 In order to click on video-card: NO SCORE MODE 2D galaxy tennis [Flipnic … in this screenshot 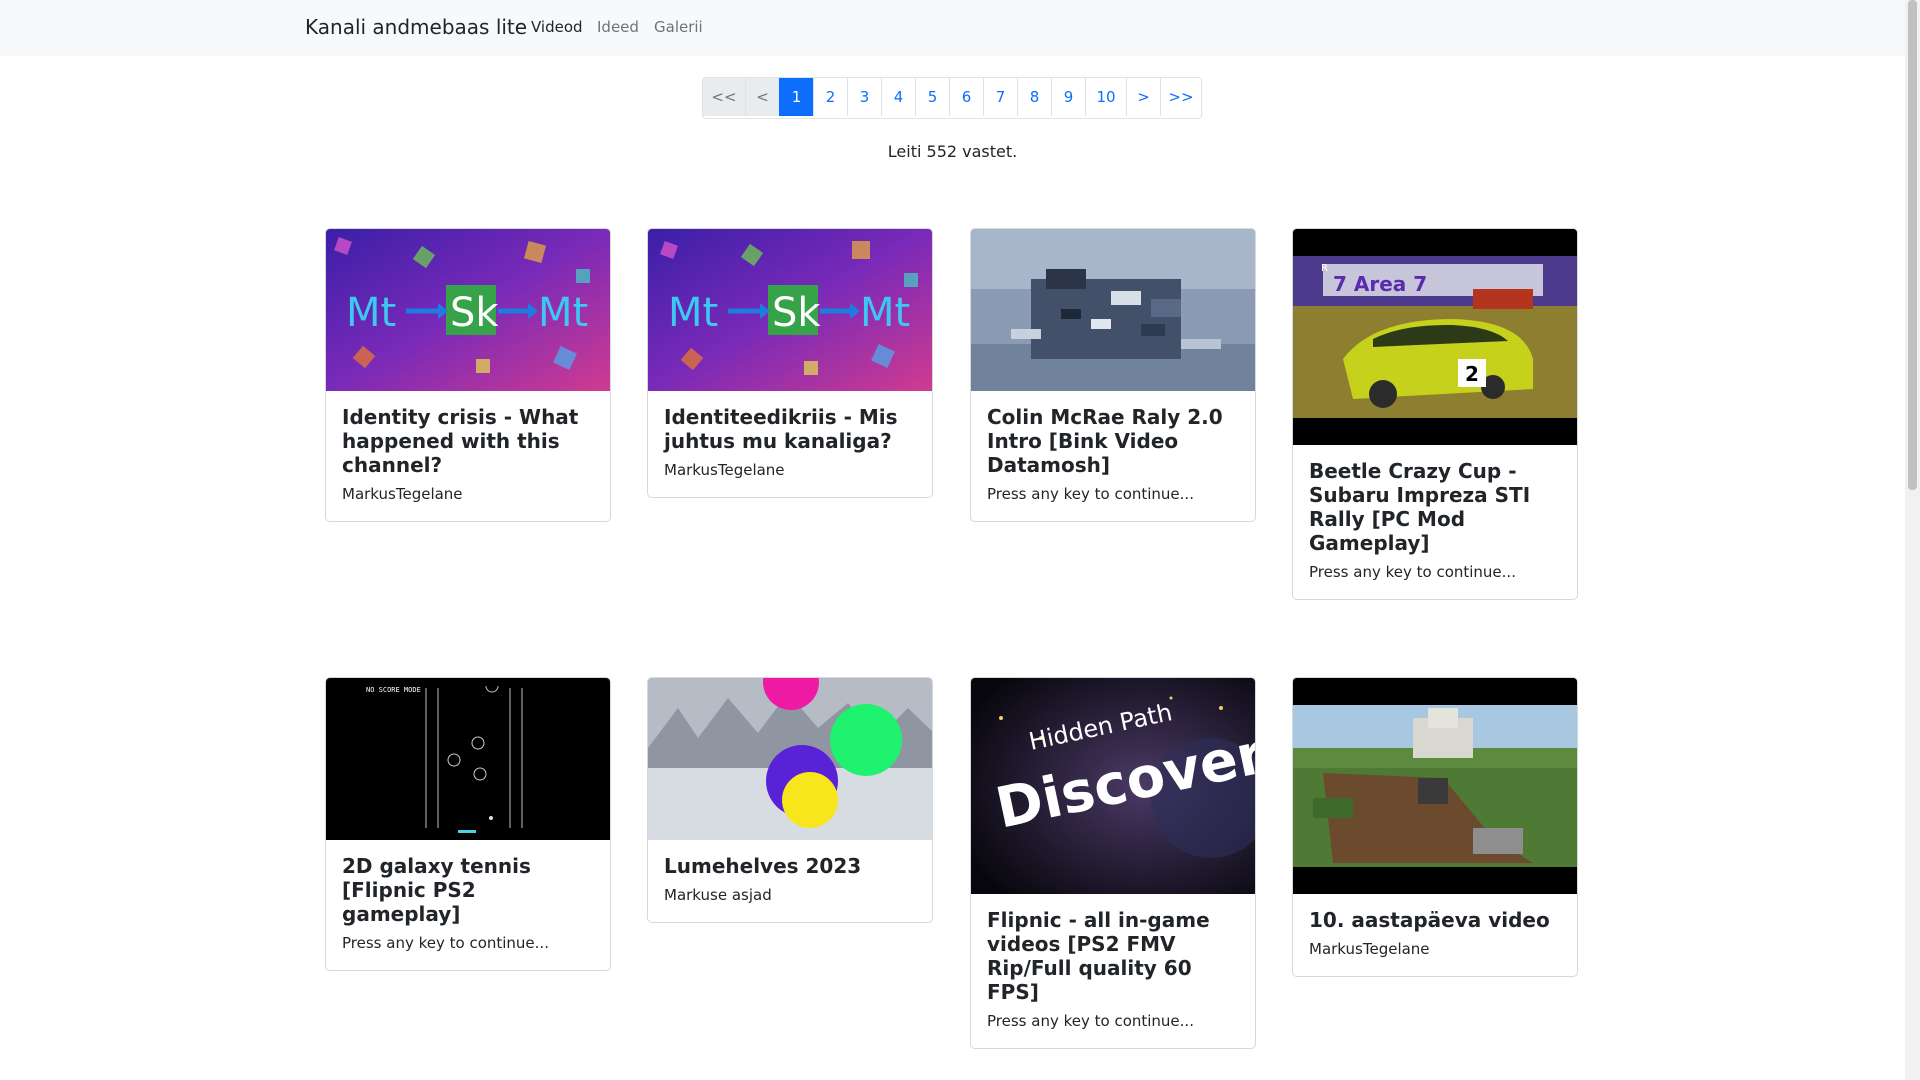, I will do `click(468, 824)`.